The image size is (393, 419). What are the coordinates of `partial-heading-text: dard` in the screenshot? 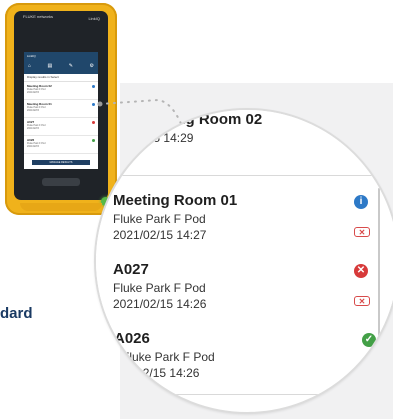 It's located at (16, 313).